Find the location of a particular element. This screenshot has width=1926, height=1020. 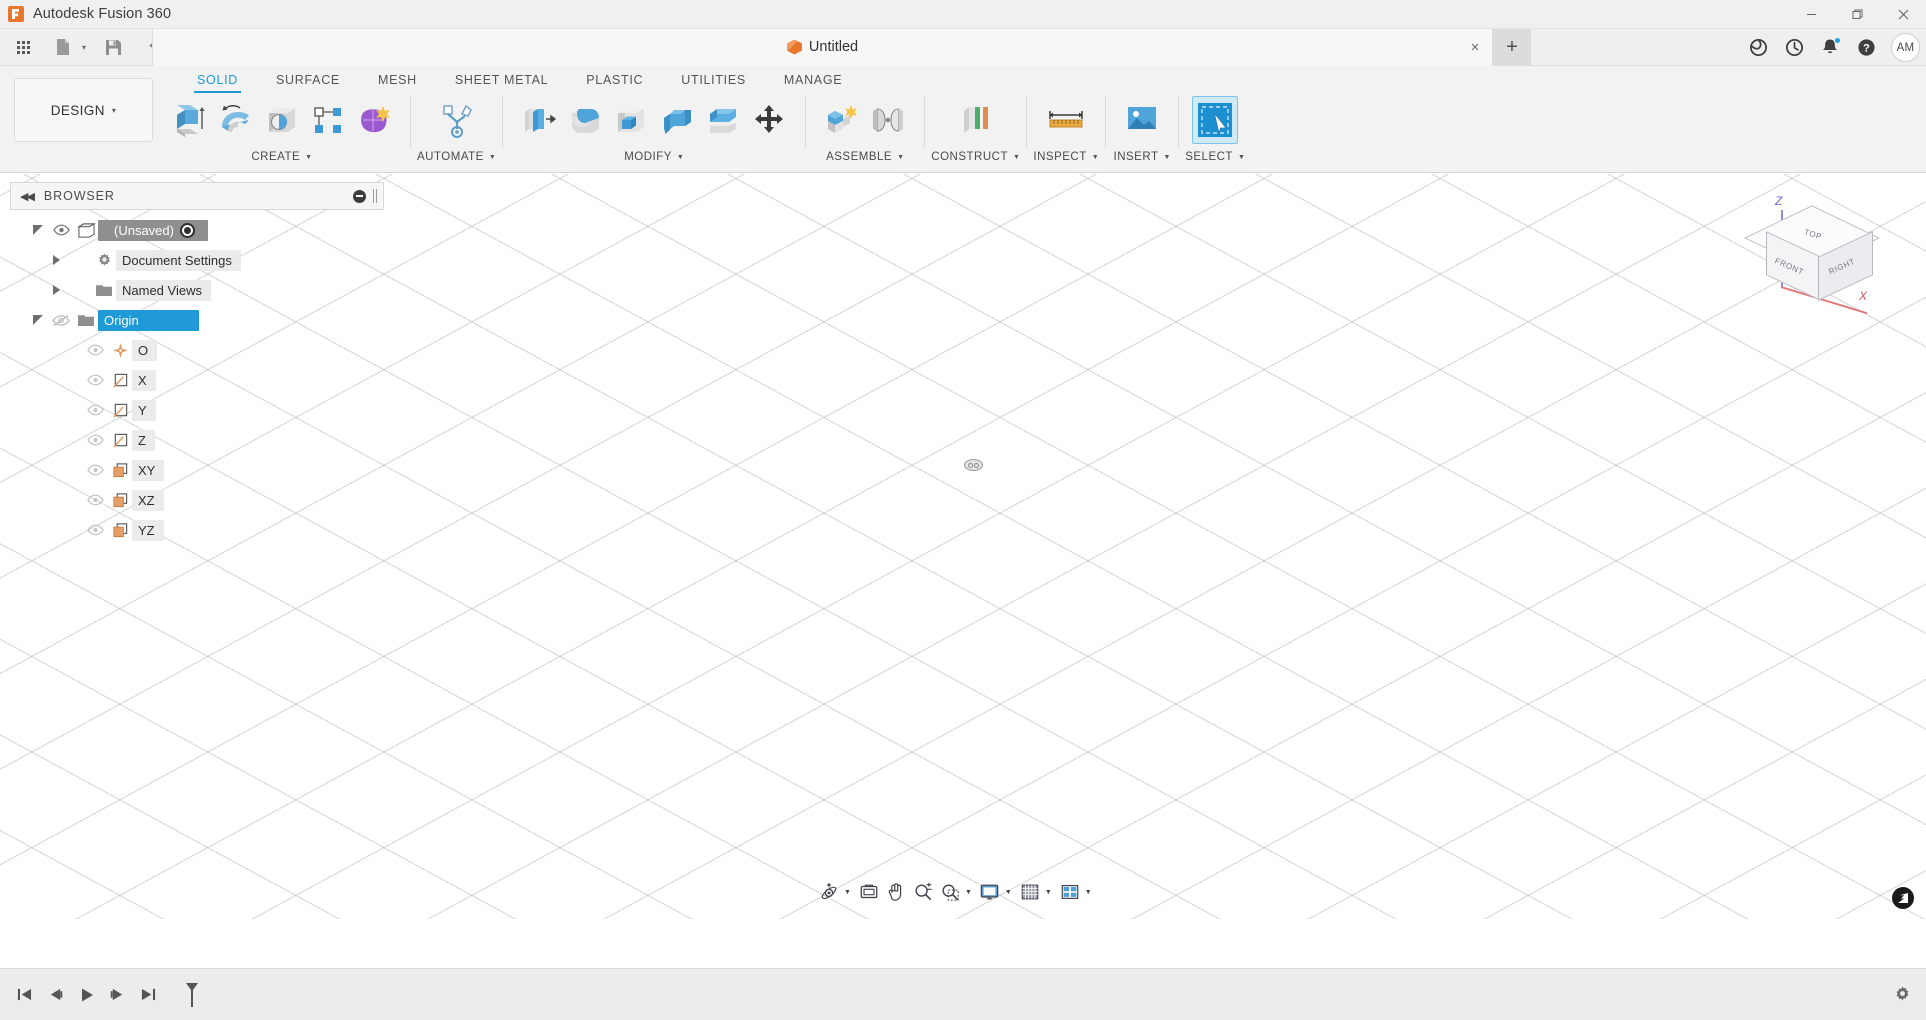

minus-circle-icon is located at coordinates (359, 196).